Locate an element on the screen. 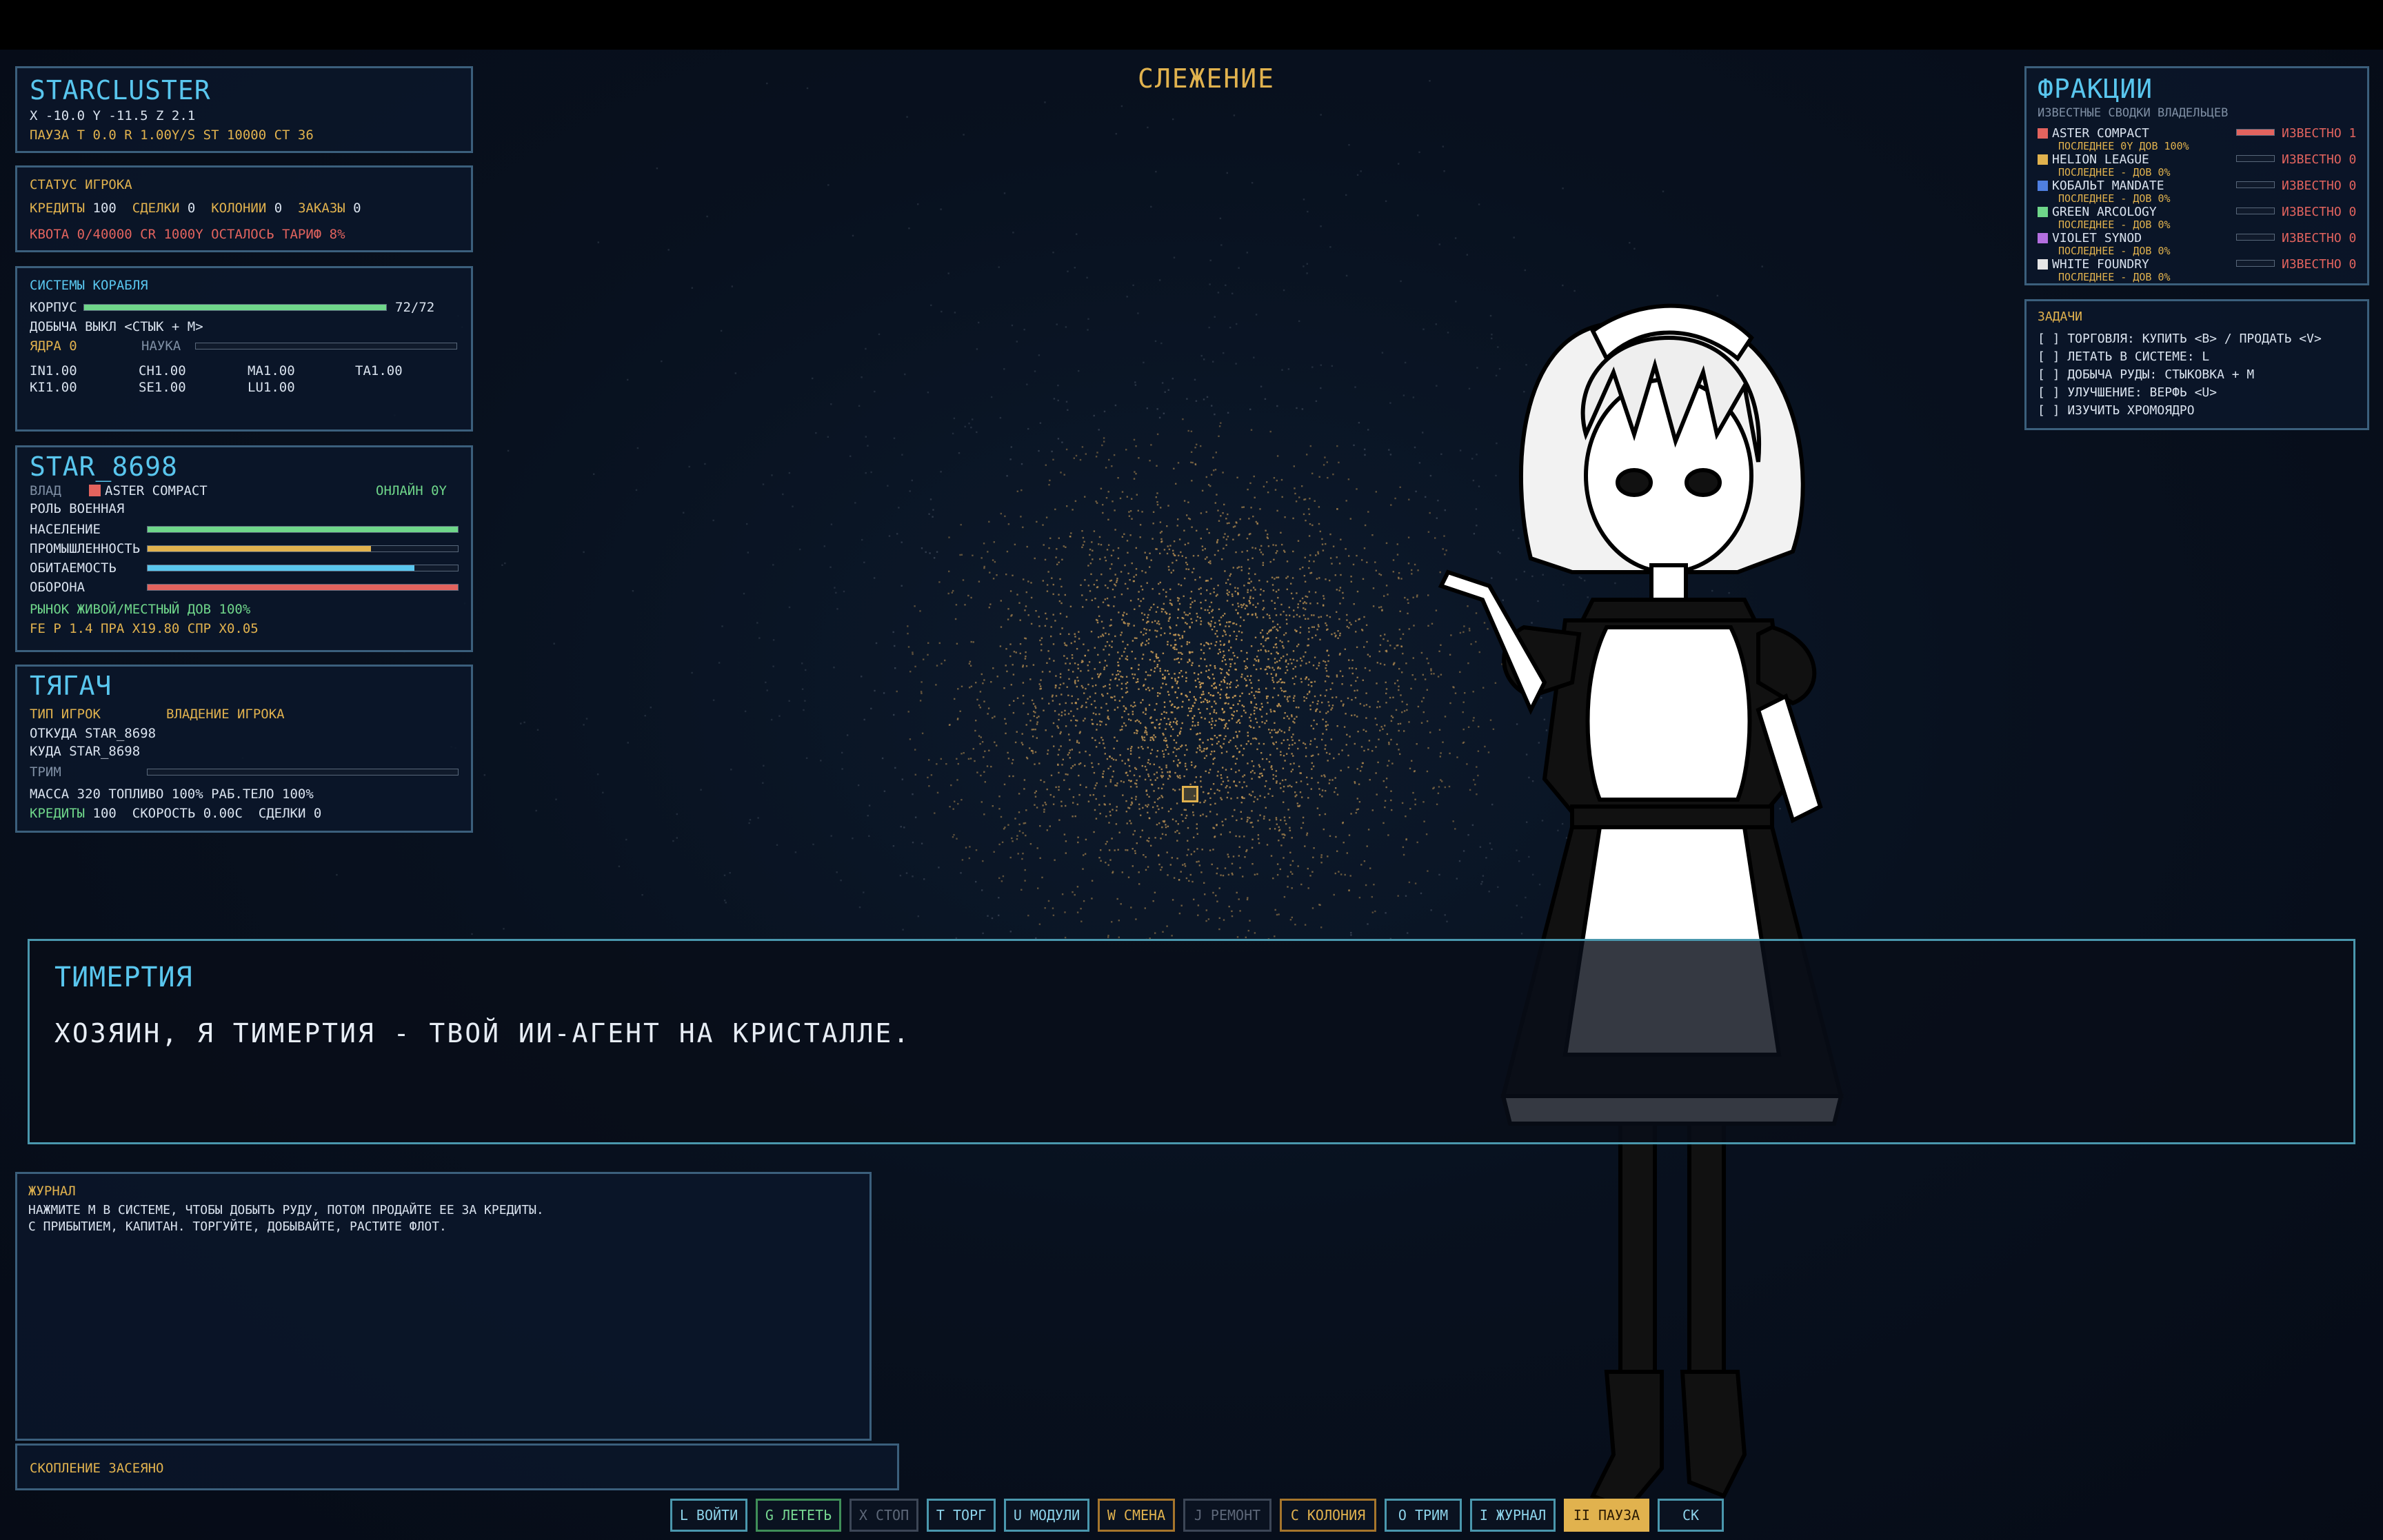 Image resolution: width=2383 pixels, height=1540 pixels. quota-line: КВОТА 0/40000 CR 1000Y ОСТАЛОСЬ ТАРИФ 8% is located at coordinates (187, 235).